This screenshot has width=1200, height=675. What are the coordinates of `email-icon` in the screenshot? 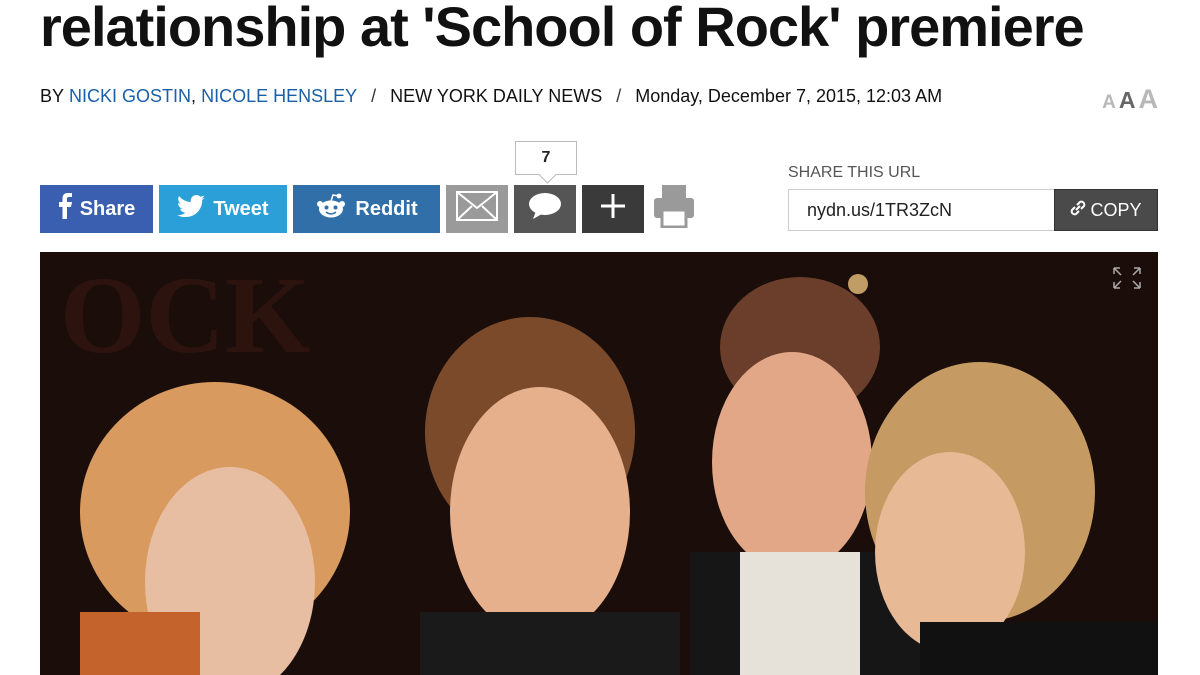 It's located at (477, 209).